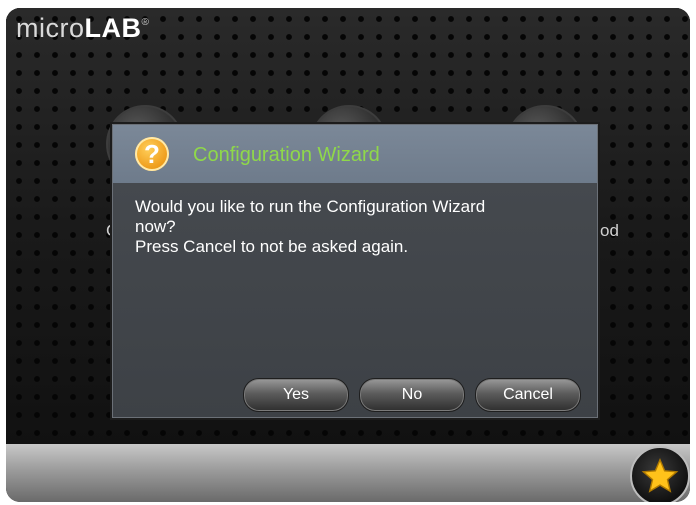 Image resolution: width=696 pixels, height=505 pixels. What do you see at coordinates (286, 155) in the screenshot?
I see `dialog-title: Configuration Wizard` at bounding box center [286, 155].